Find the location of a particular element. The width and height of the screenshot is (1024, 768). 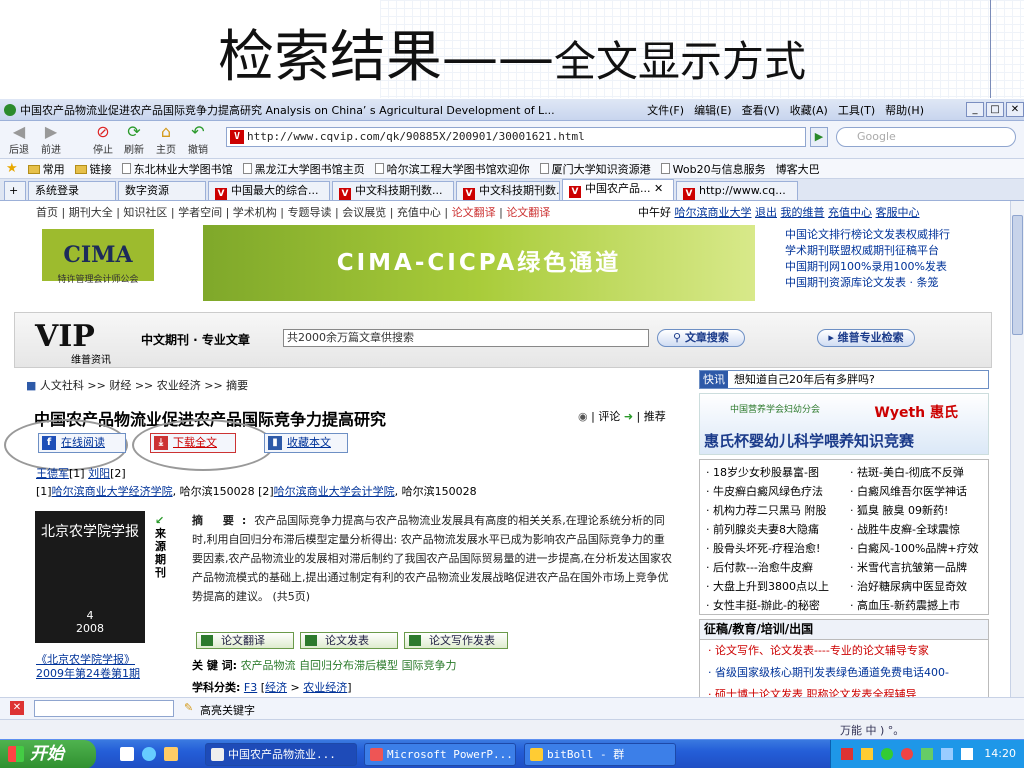

tag-paper-translation: 论文翻译 is located at coordinates (245, 640).